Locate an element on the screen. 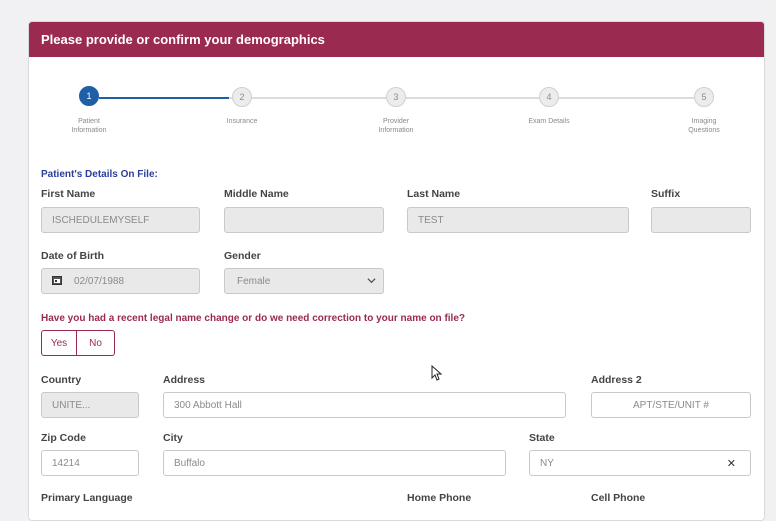 This screenshot has width=776, height=521. dob-label: Date of Birth is located at coordinates (72, 256).